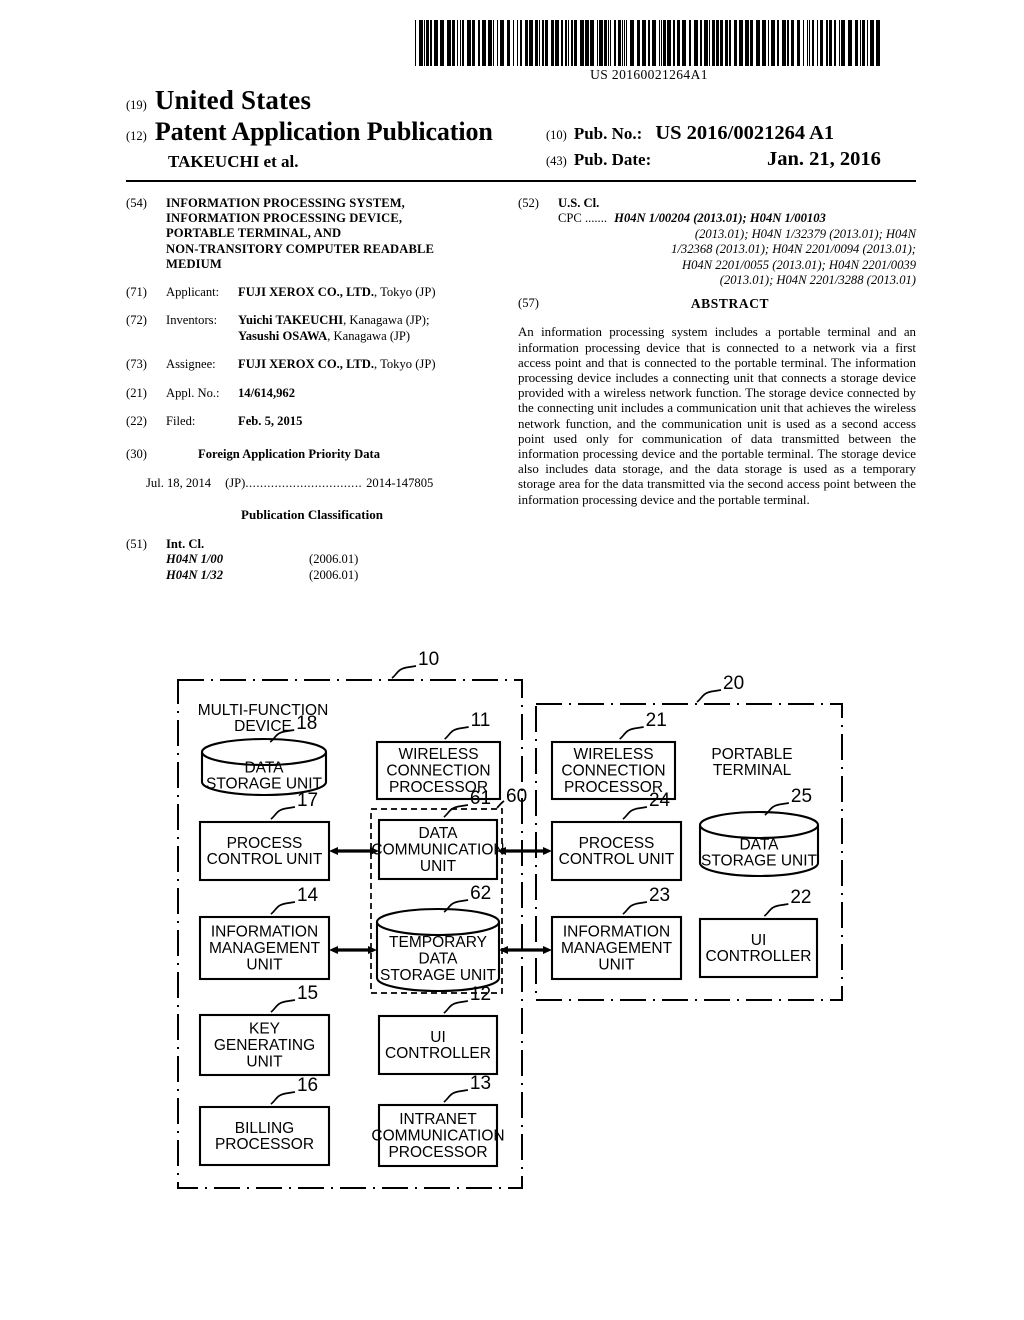 This screenshot has height=1320, width=1024. I want to click on masthead-divider, so click(521, 181).